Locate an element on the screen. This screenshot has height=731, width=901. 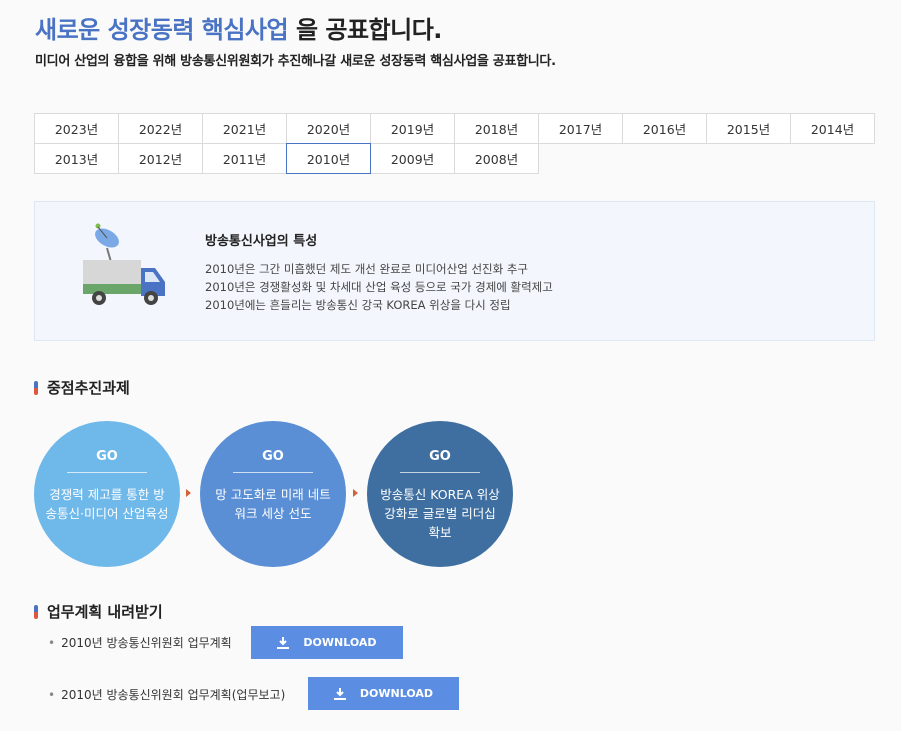
feature-line: 2010년은 경쟁활성화 및 차세대 산업 육성 등으로 국가 경제에 활력제고 is located at coordinates (379, 287).